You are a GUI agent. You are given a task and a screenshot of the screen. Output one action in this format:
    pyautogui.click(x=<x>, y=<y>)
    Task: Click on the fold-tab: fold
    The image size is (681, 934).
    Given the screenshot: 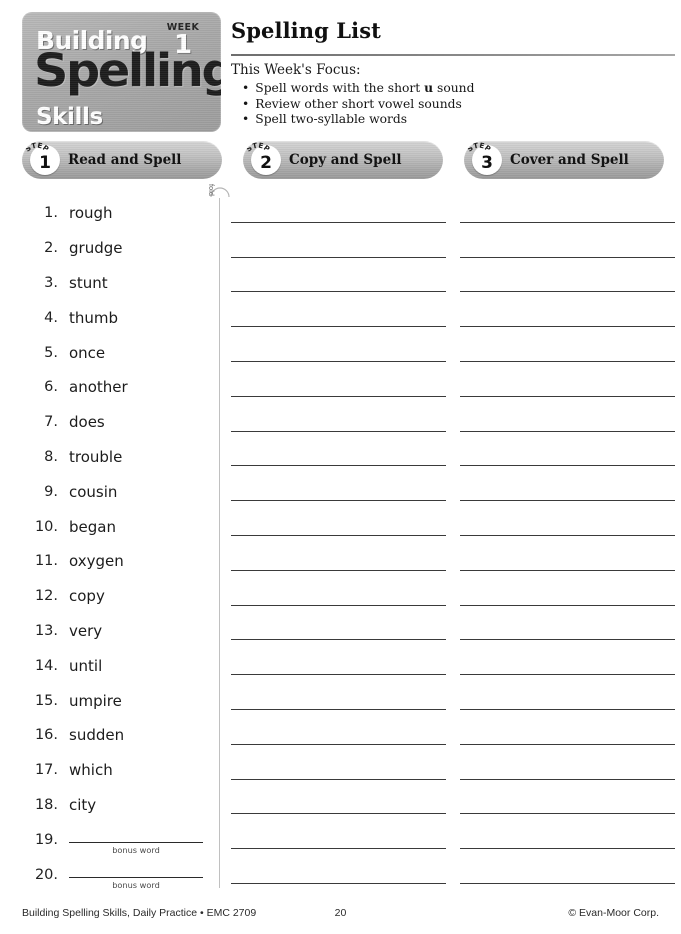 What is the action you would take?
    pyautogui.click(x=220, y=194)
    